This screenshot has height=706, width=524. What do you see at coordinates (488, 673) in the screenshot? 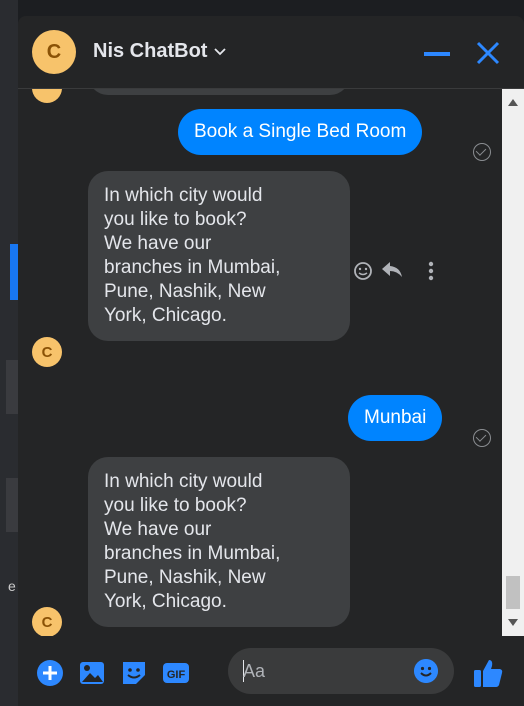
I see `thumbs-up-icon` at bounding box center [488, 673].